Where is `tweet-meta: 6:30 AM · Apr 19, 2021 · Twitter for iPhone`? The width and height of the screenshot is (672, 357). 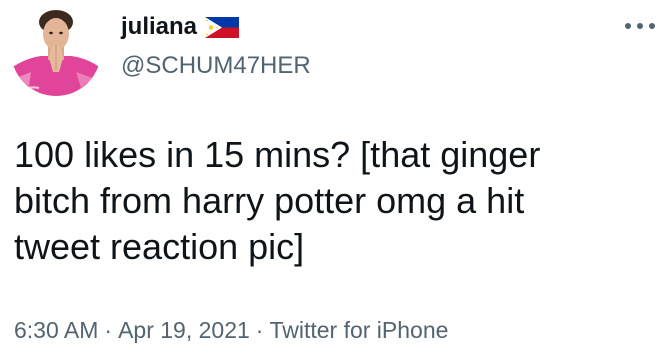 tweet-meta: 6:30 AM · Apr 19, 2021 · Twitter for iPhone is located at coordinates (231, 330).